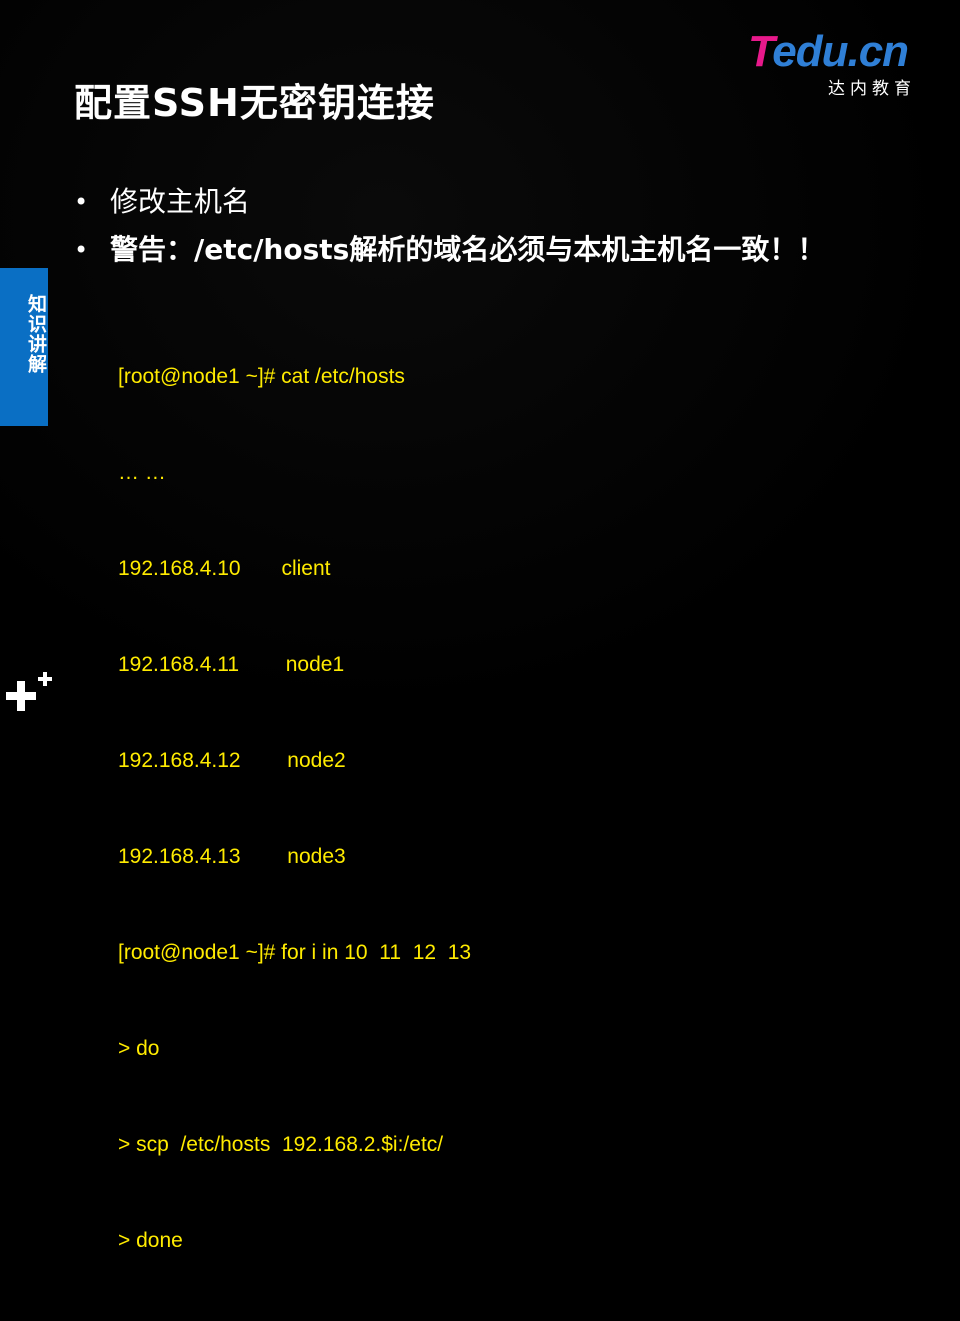 The width and height of the screenshot is (960, 1321). Describe the element at coordinates (29, 691) in the screenshot. I see `plus-decoration-icon` at that location.